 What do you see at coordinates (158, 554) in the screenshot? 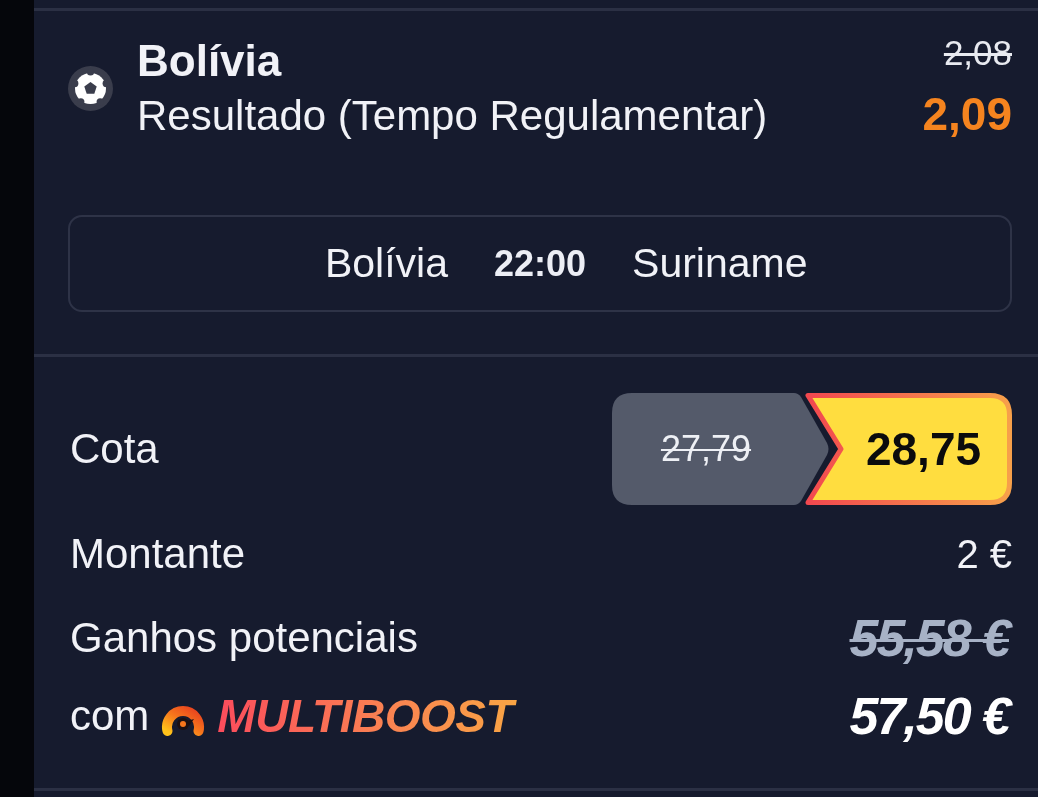
I see `stake-label: Montante` at bounding box center [158, 554].